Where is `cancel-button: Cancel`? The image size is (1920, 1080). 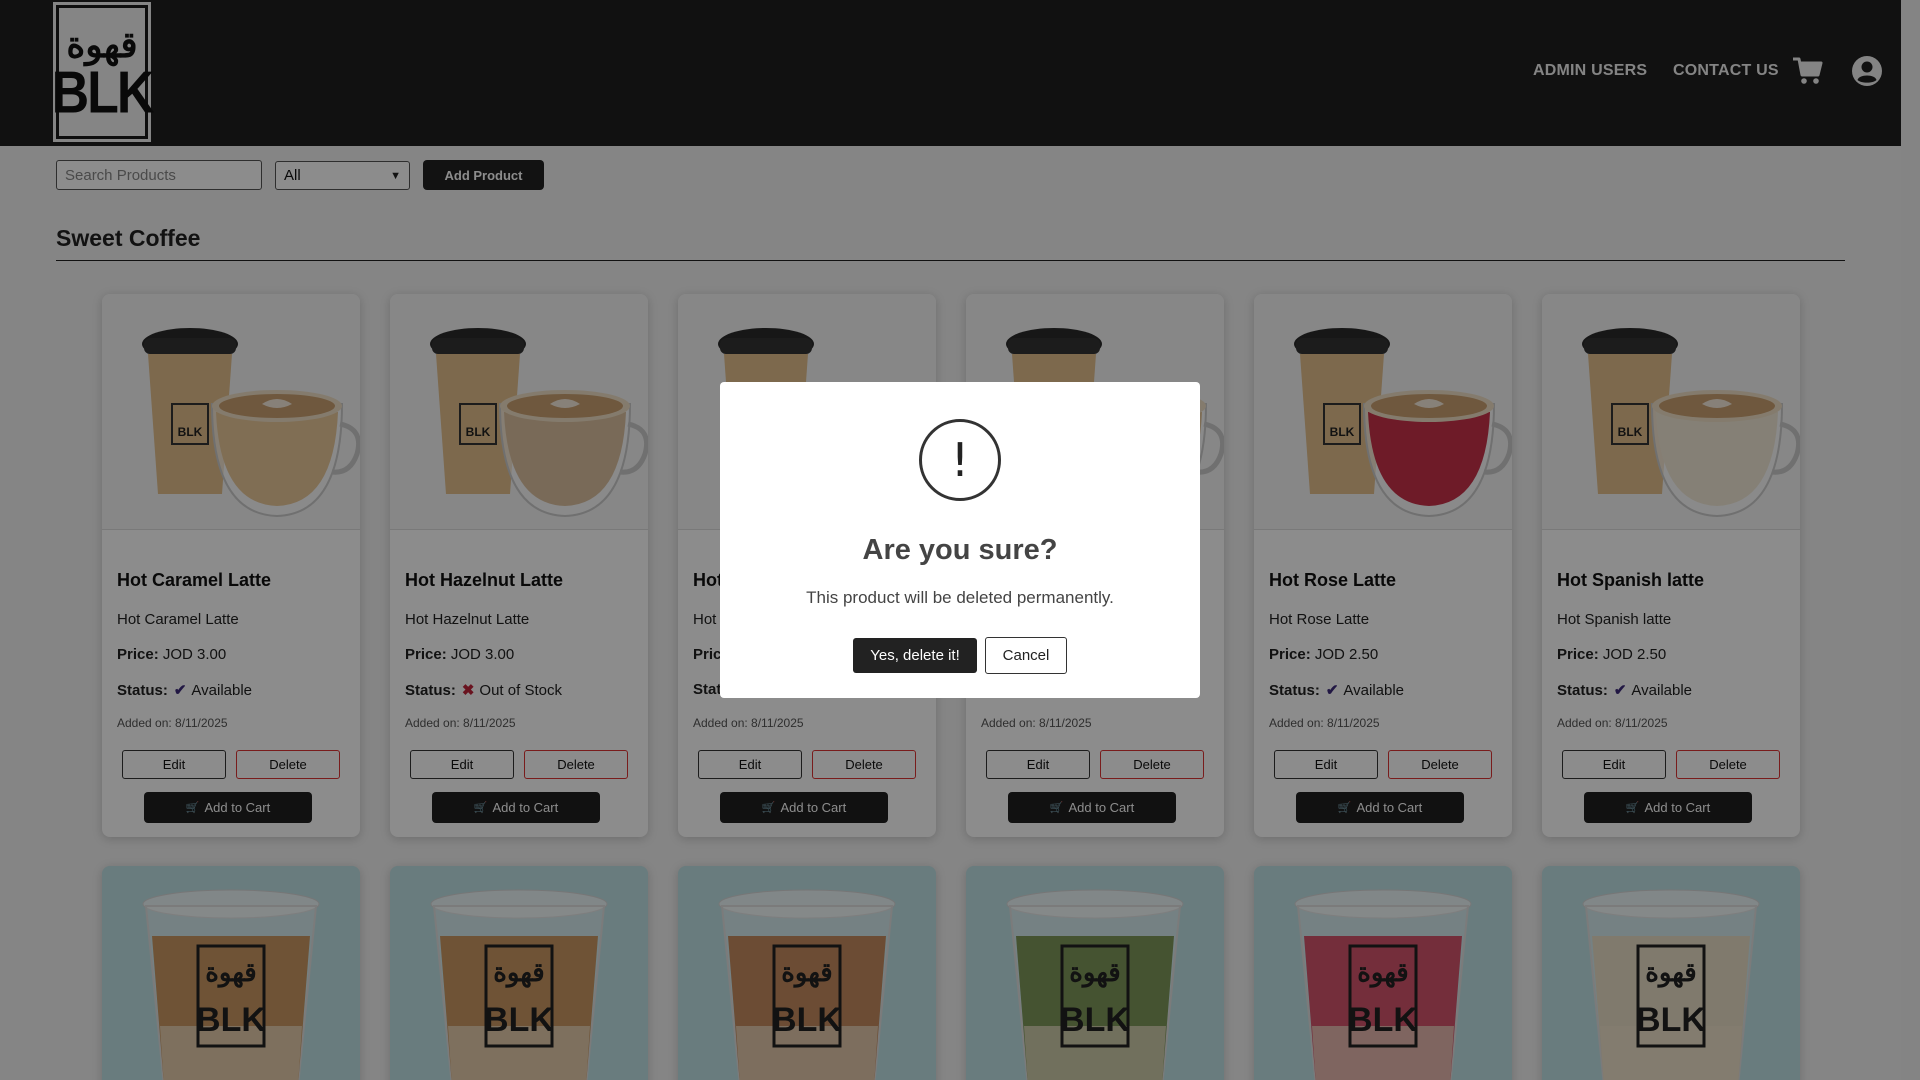
cancel-button: Cancel is located at coordinates (1026, 655).